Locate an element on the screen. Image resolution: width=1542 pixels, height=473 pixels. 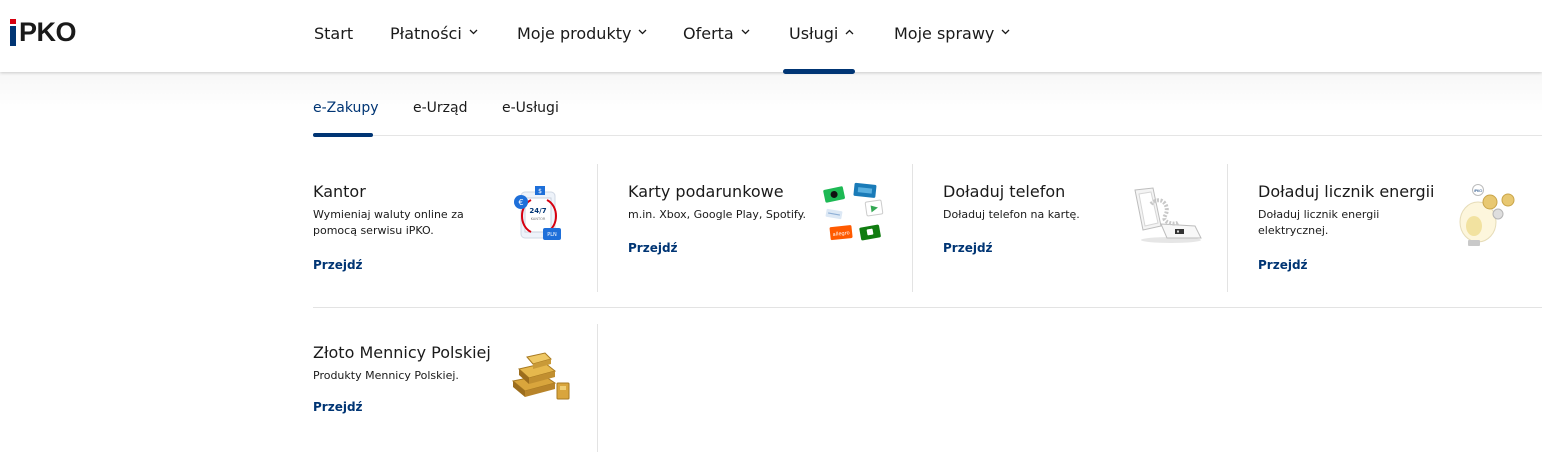
nav-item-oferta: Oferta is located at coordinates (716, 33).